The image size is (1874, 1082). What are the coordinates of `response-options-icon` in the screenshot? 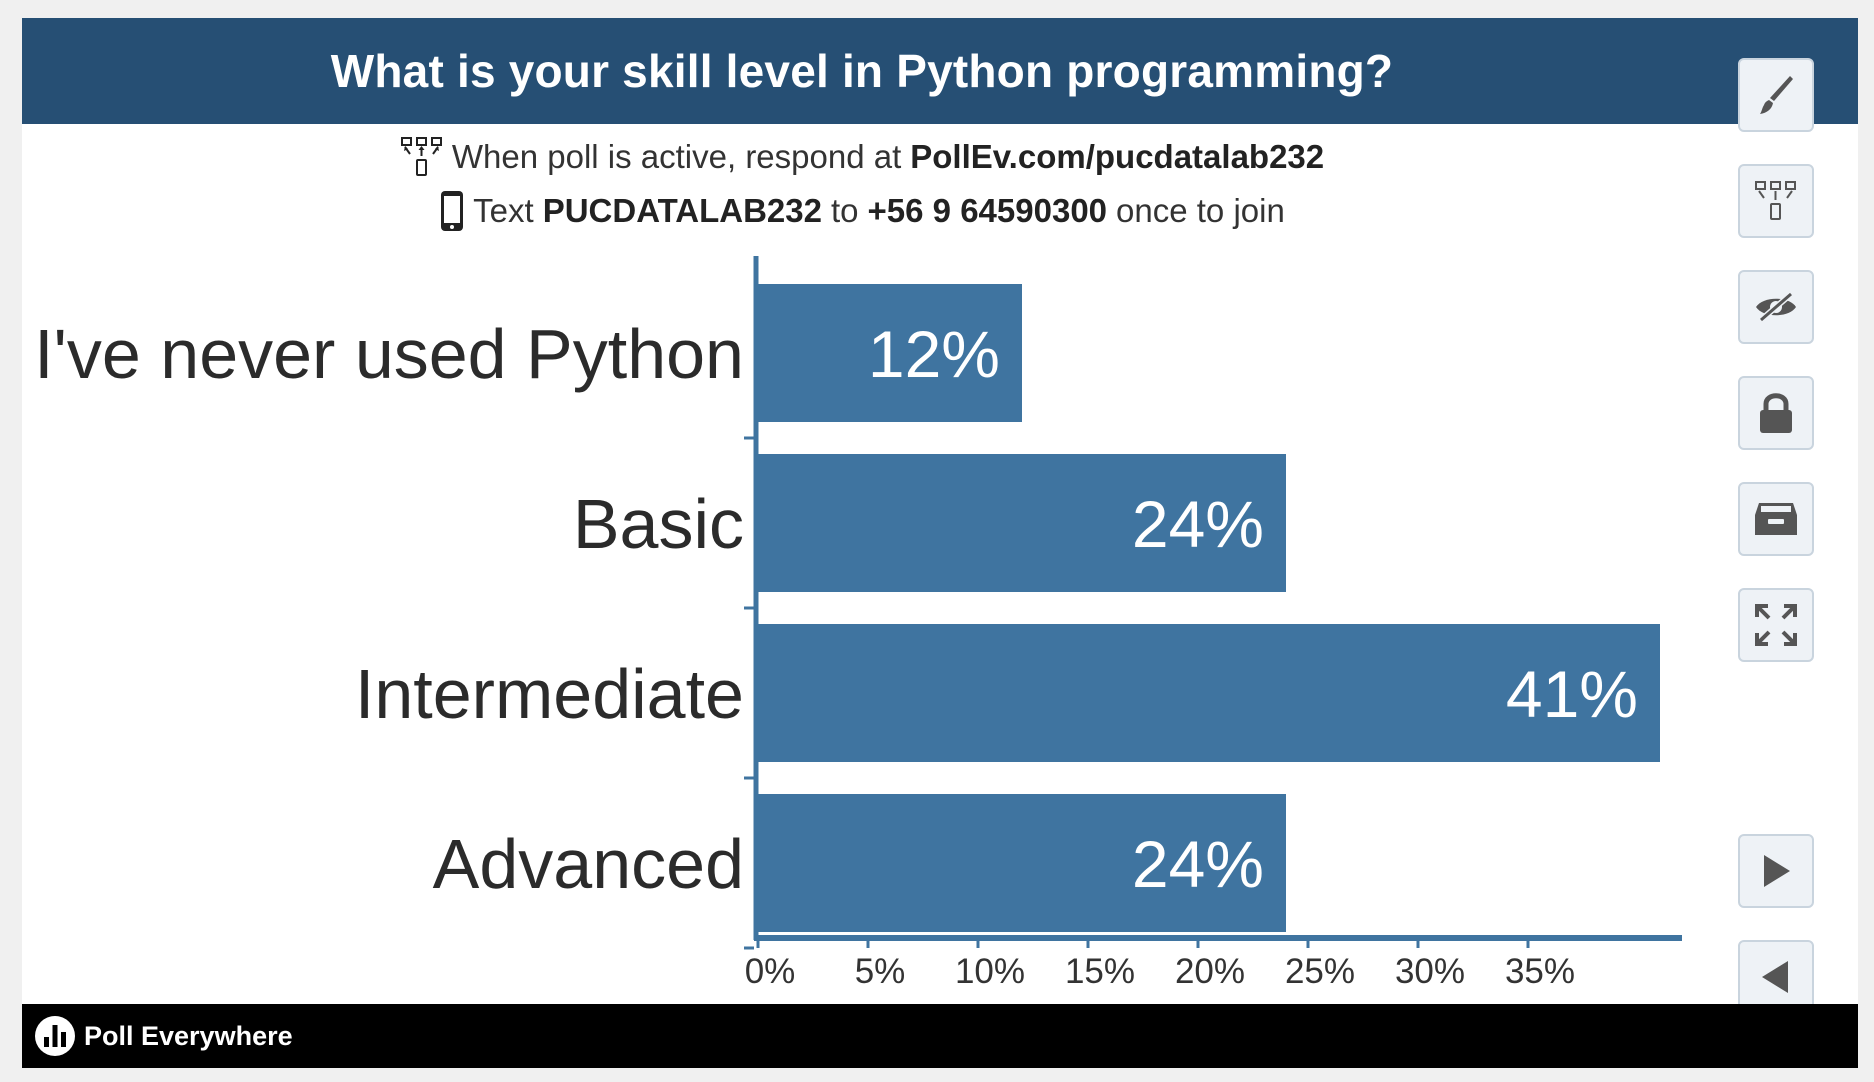 It's located at (1775, 200).